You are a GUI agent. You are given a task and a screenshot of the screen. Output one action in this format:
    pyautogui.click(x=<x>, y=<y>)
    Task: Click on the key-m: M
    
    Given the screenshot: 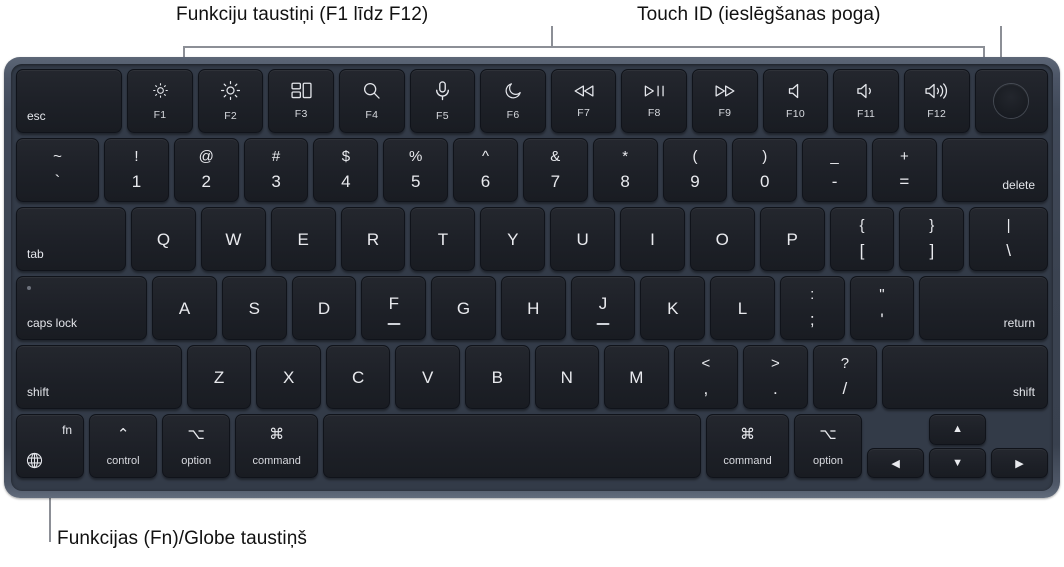 What is the action you would take?
    pyautogui.click(x=636, y=377)
    